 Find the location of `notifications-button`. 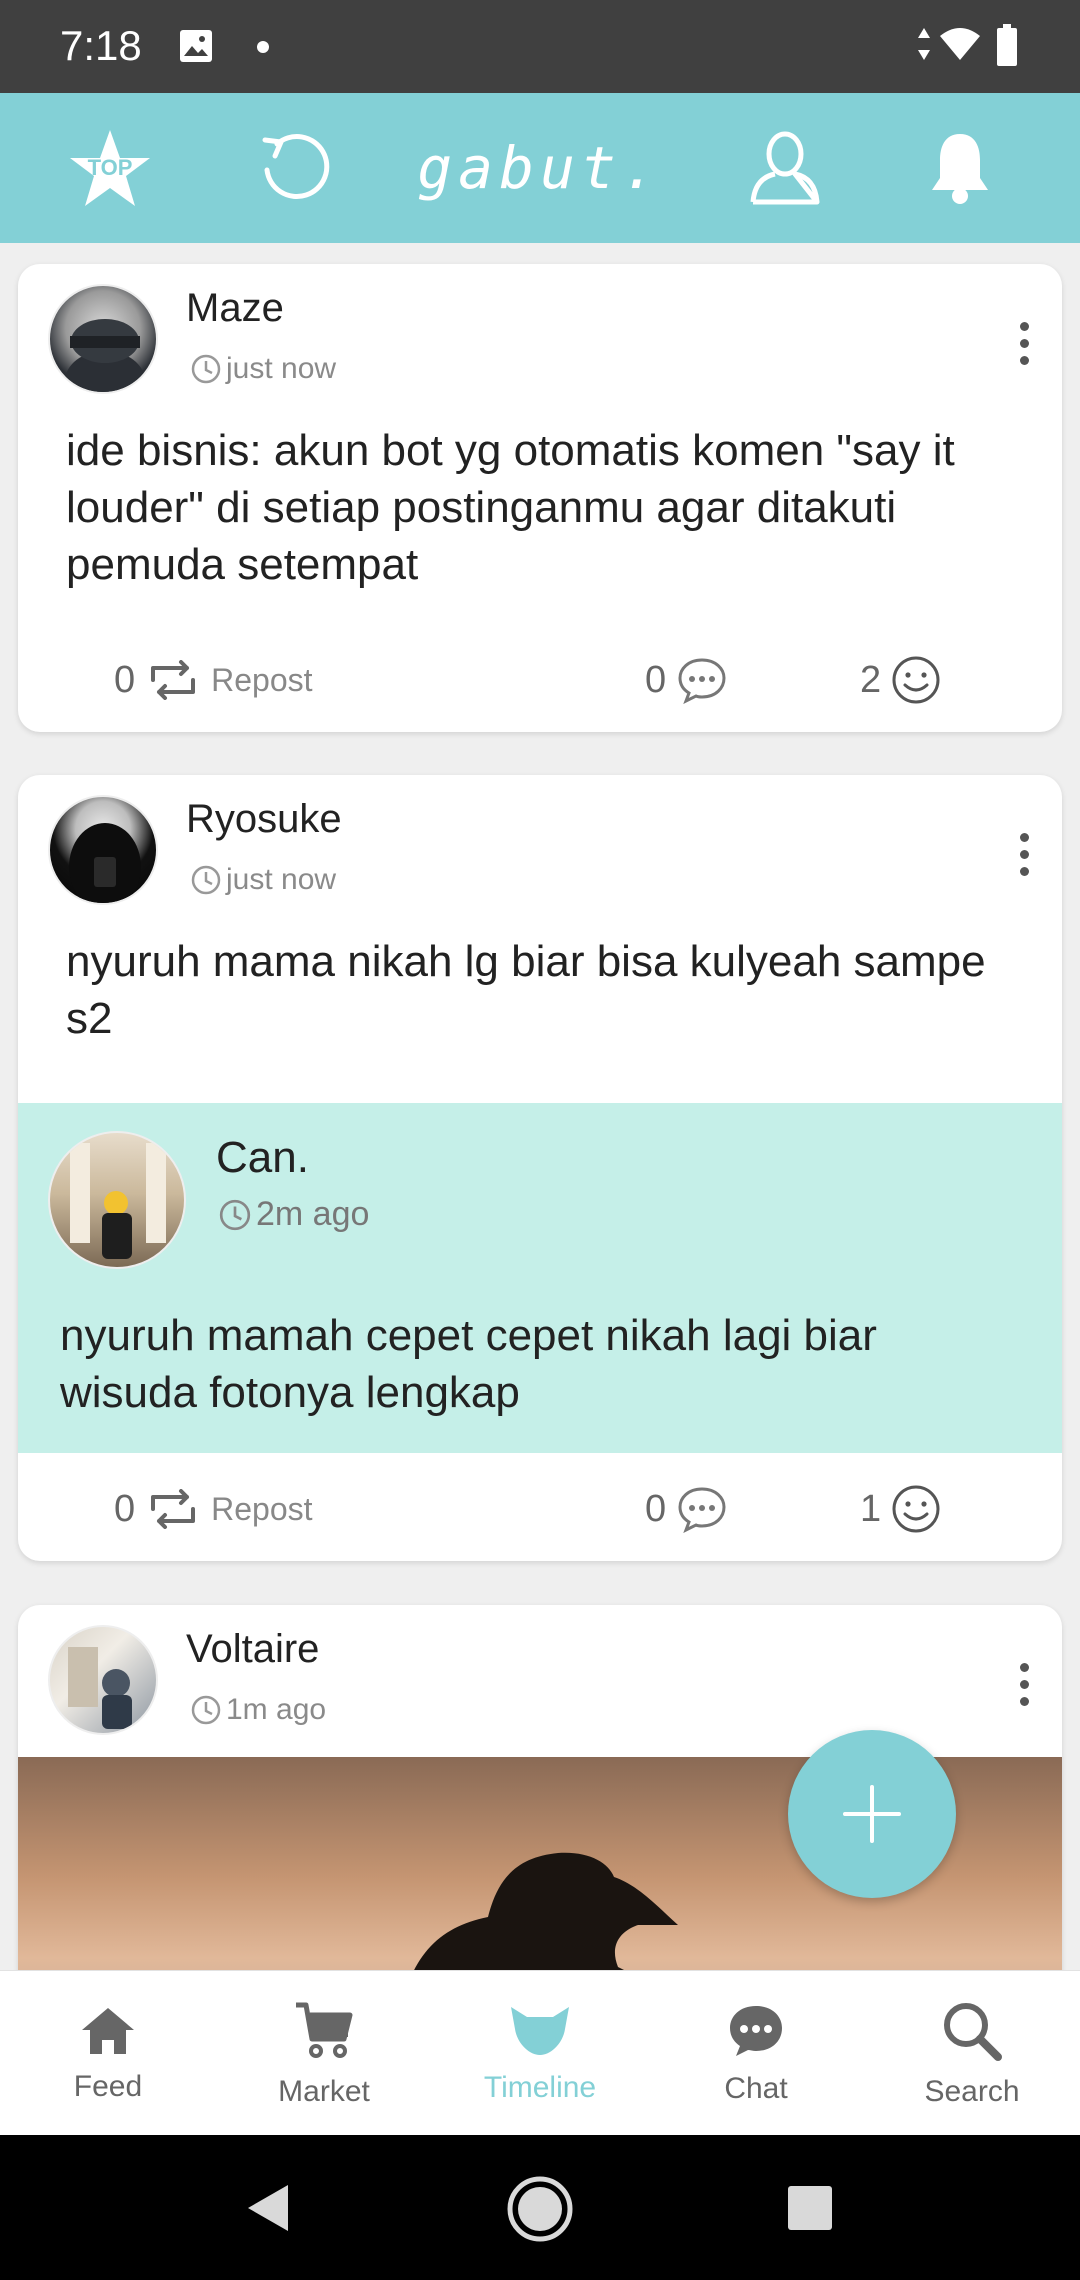

notifications-button is located at coordinates (960, 168).